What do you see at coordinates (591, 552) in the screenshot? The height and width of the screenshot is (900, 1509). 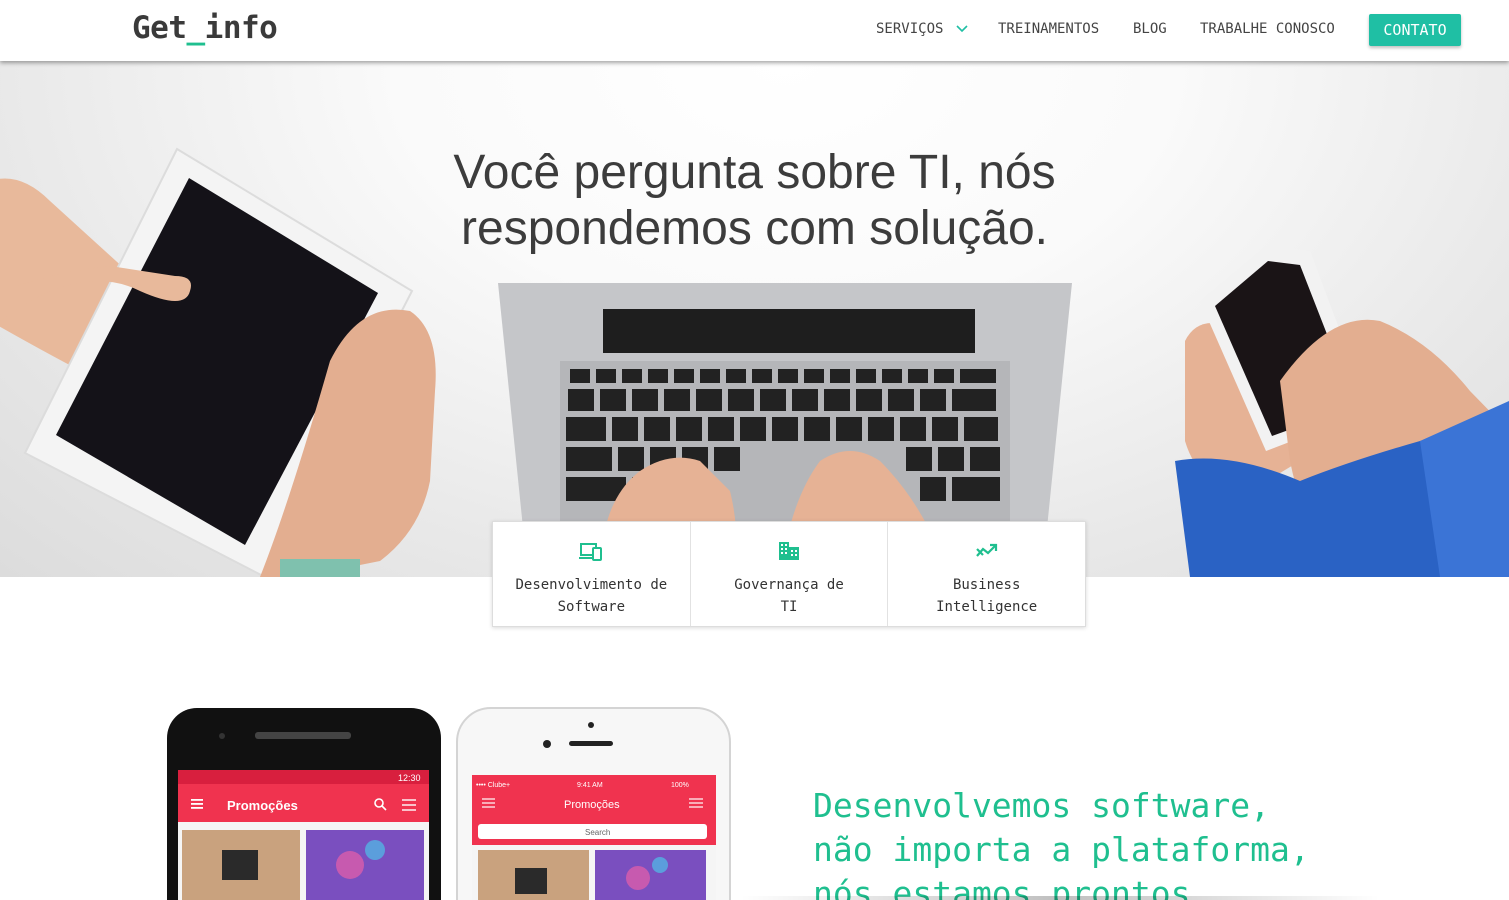 I see `devices-icon` at bounding box center [591, 552].